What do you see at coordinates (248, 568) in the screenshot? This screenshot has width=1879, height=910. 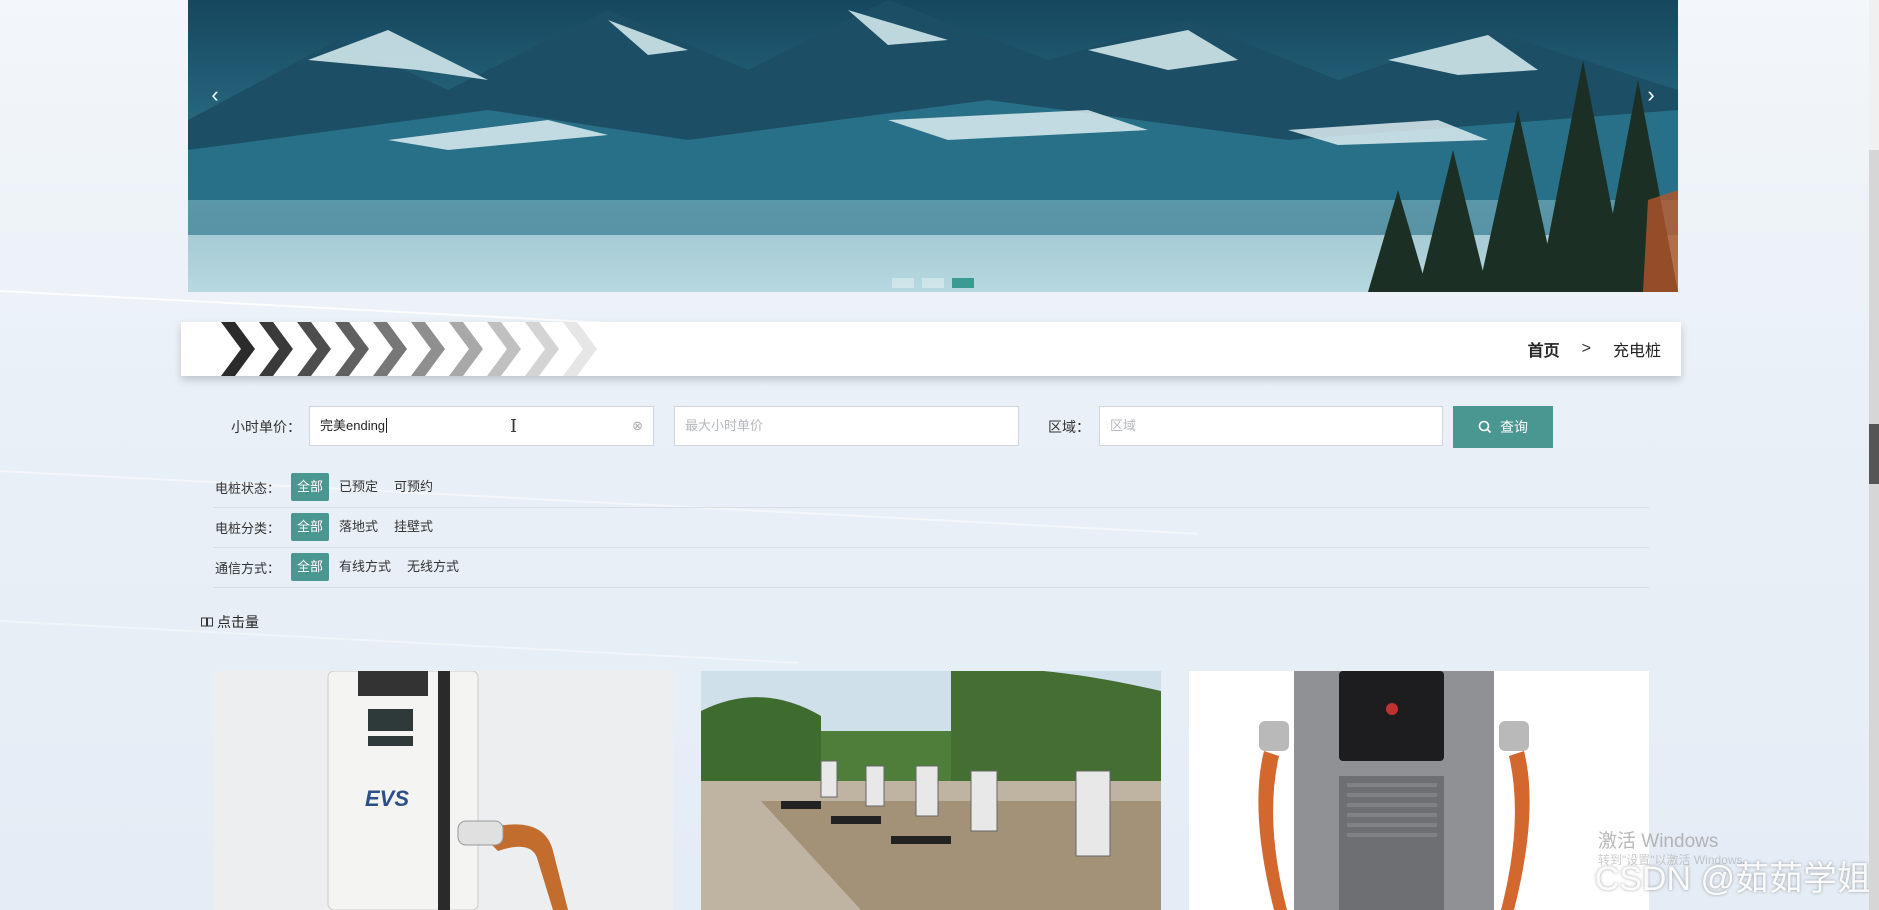 I see `filter-communication-label: 通信方式：` at bounding box center [248, 568].